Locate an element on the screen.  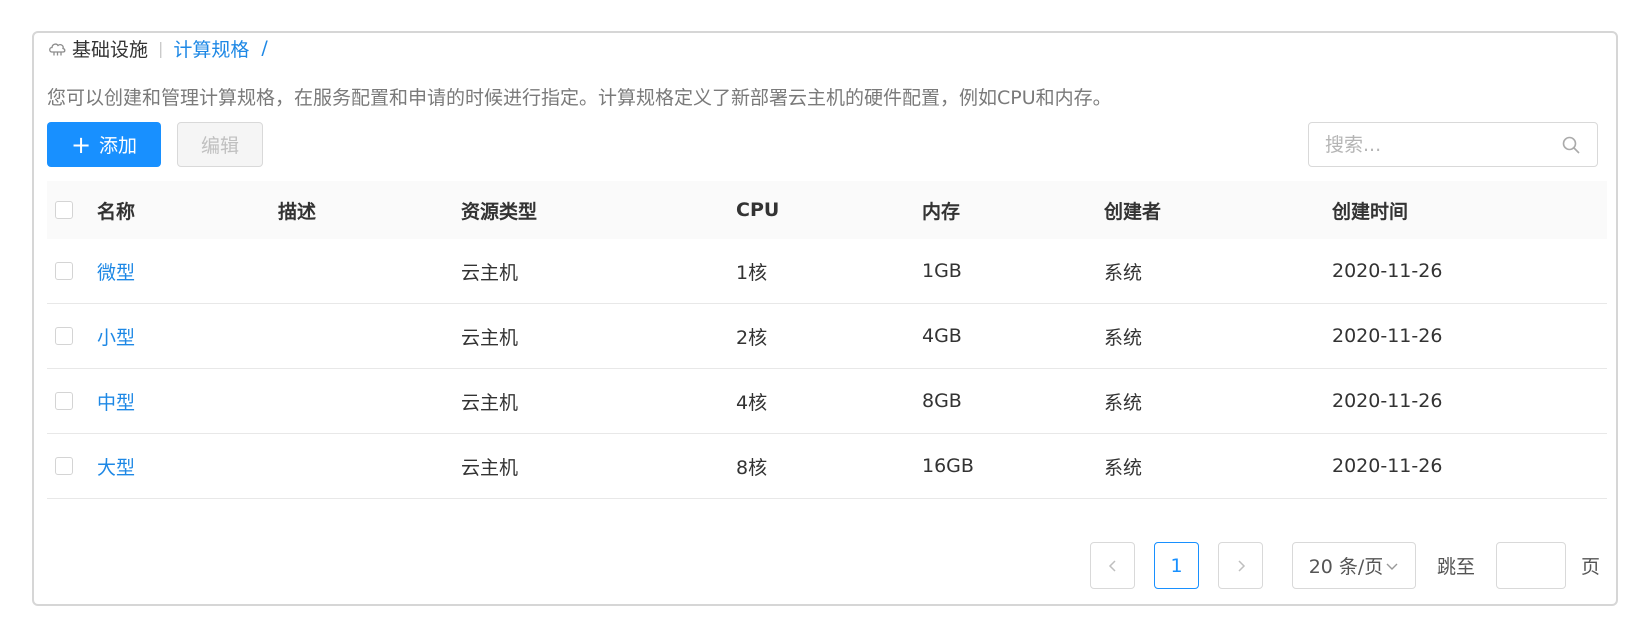
breadcrumb-current: 计算规格 is located at coordinates (211, 48).